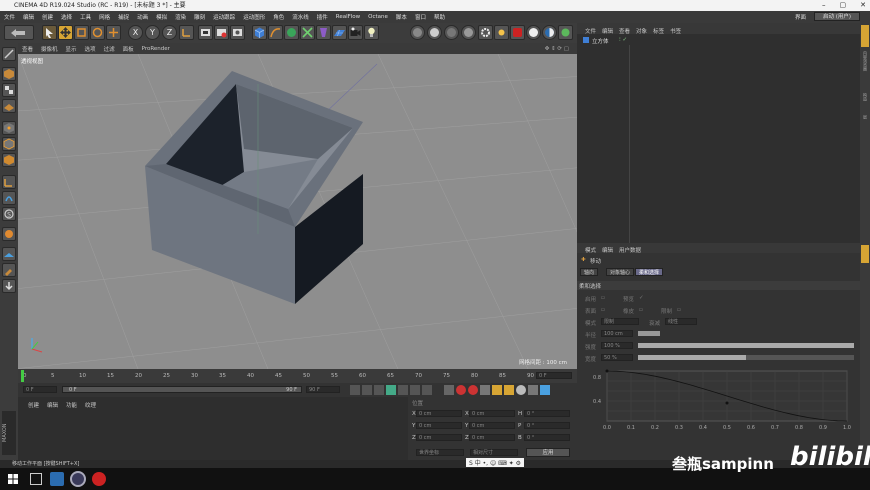  Describe the element at coordinates (589, 272) in the screenshot. I see `tab-axis: 轴向` at that location.